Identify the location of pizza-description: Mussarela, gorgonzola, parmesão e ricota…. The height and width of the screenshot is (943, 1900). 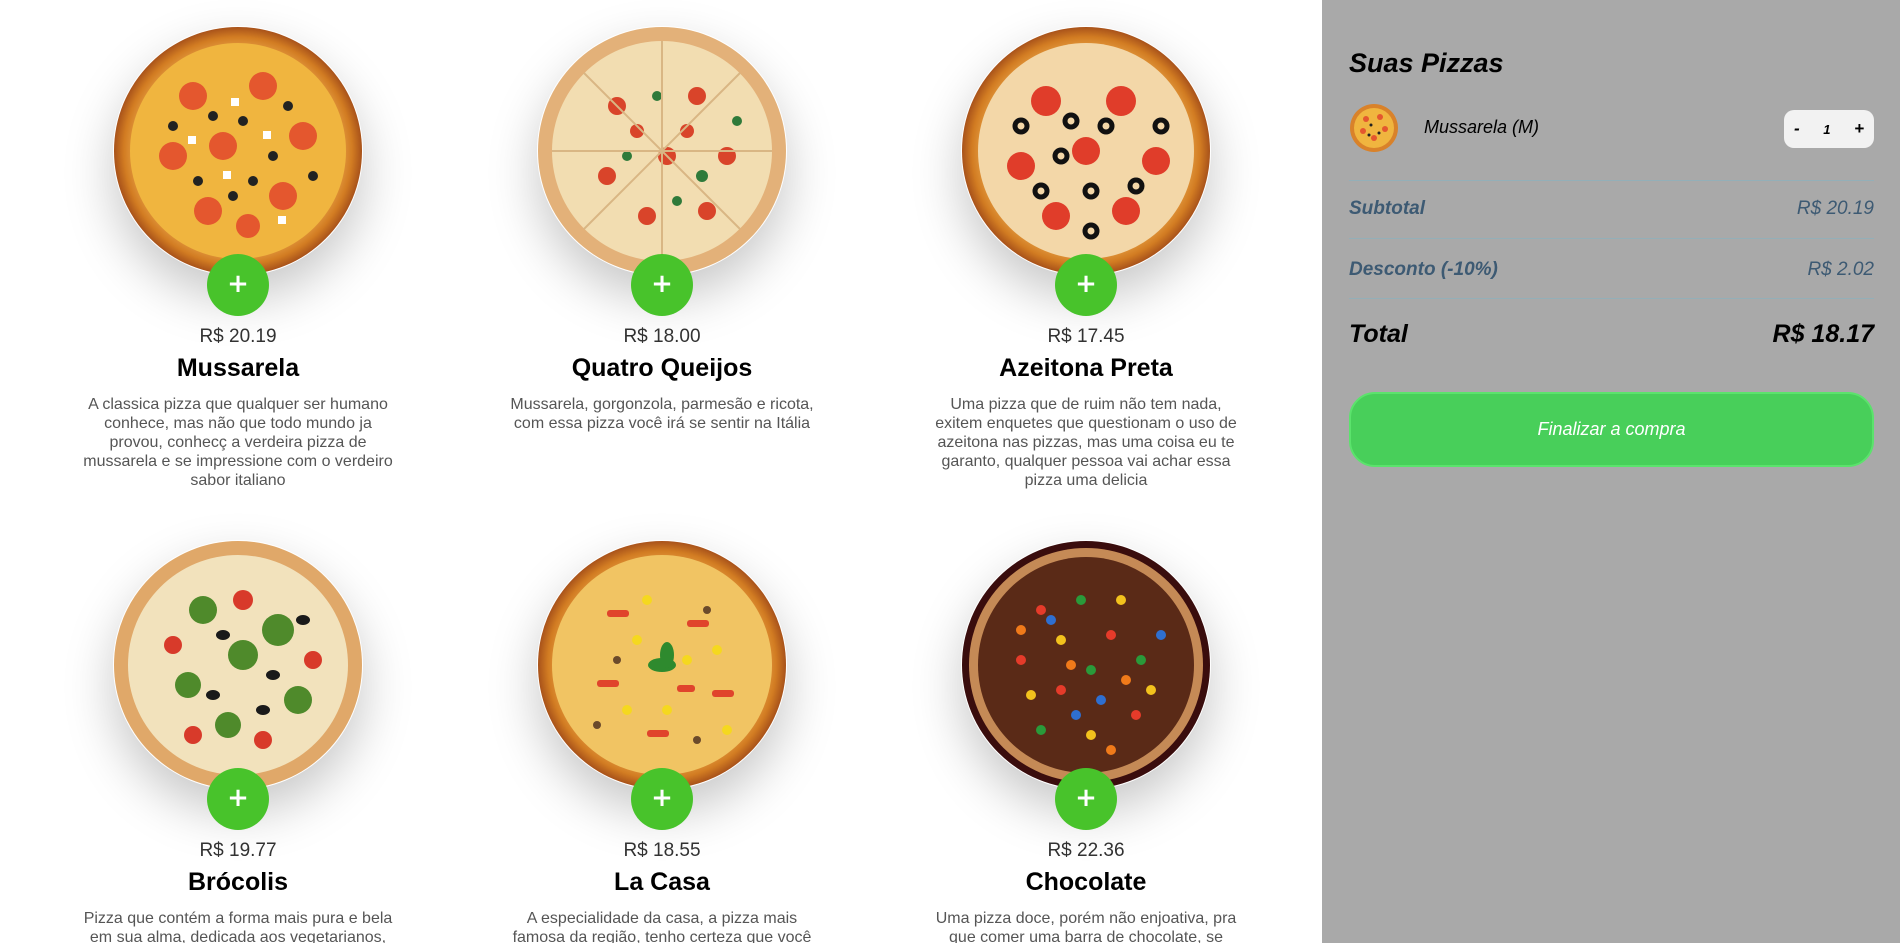
(662, 414).